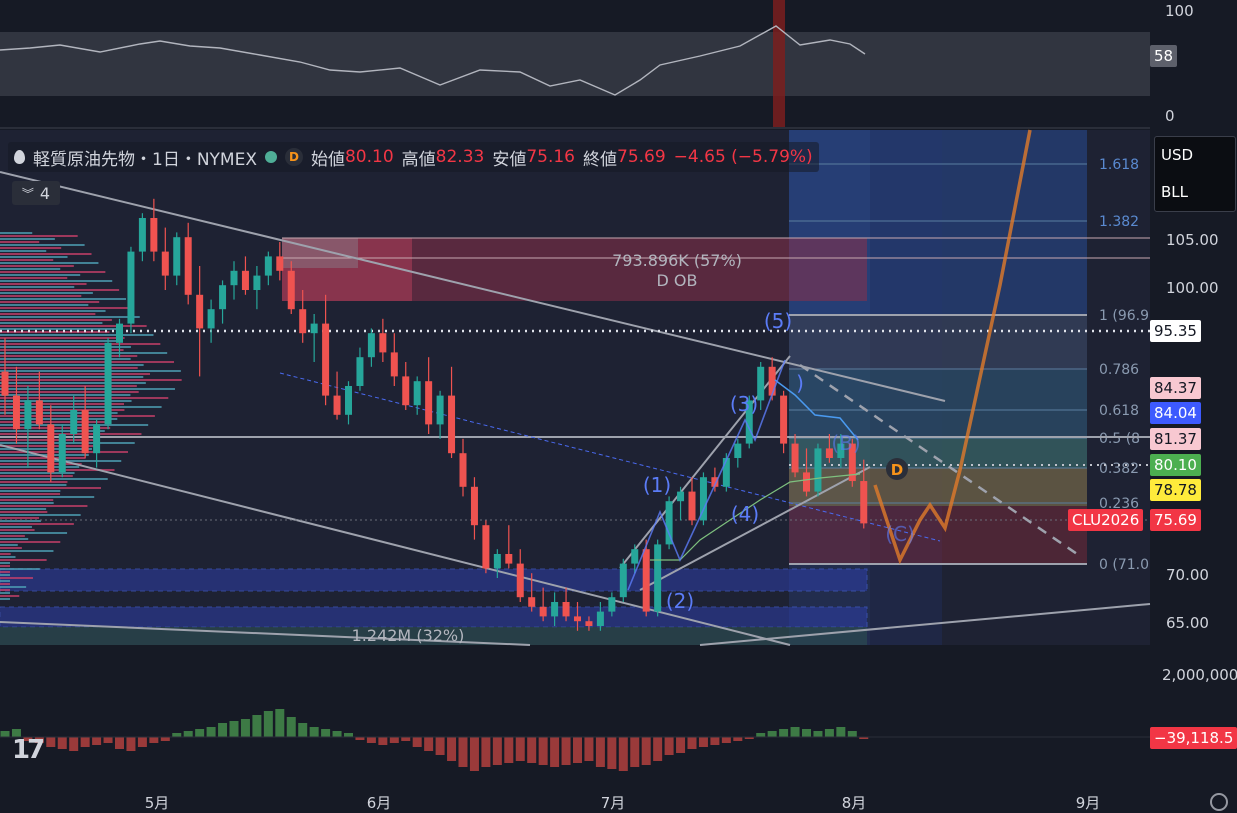 The image size is (1237, 813). What do you see at coordinates (1170, 116) in the screenshot?
I see `osc-axis-0: 0` at bounding box center [1170, 116].